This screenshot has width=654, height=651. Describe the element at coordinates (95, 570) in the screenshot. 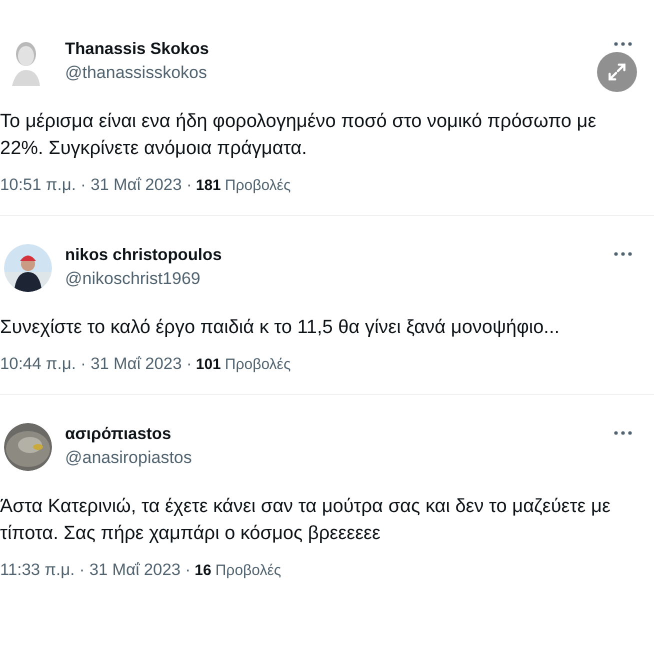

I see `timestamp: 11:33 π.μ. · 31 Μαΐ 2023 ·` at that location.